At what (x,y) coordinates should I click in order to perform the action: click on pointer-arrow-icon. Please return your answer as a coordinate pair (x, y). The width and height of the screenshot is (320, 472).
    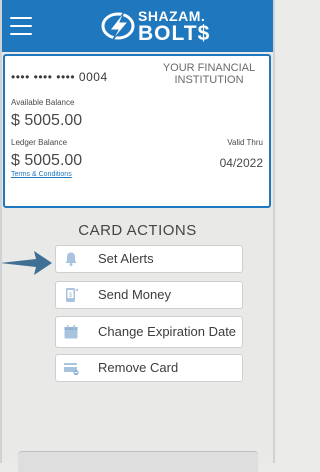
    Looking at the image, I should click on (26, 263).